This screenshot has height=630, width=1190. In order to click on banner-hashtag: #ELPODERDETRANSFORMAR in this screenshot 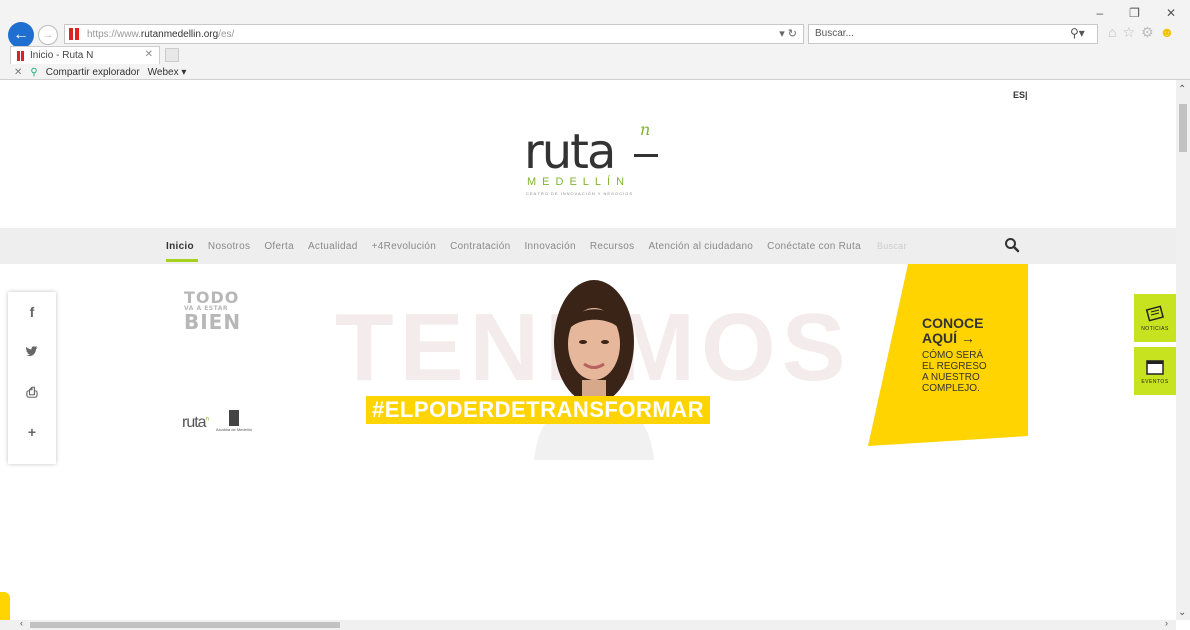, I will do `click(538, 410)`.